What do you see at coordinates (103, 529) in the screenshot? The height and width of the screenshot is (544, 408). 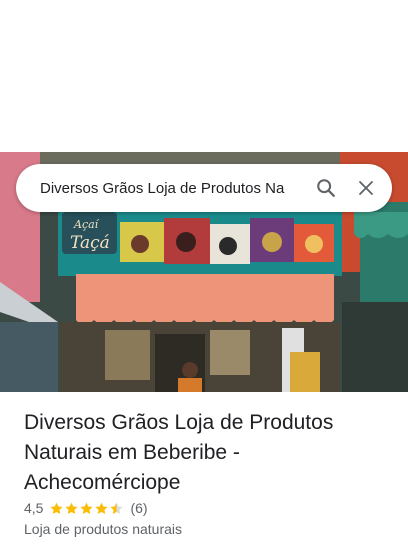 I see `place-category: Loja de produtos naturais` at bounding box center [103, 529].